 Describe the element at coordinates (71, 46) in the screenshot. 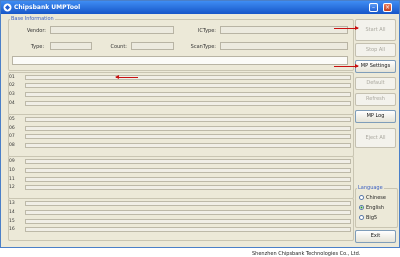

I see `type-field` at that location.